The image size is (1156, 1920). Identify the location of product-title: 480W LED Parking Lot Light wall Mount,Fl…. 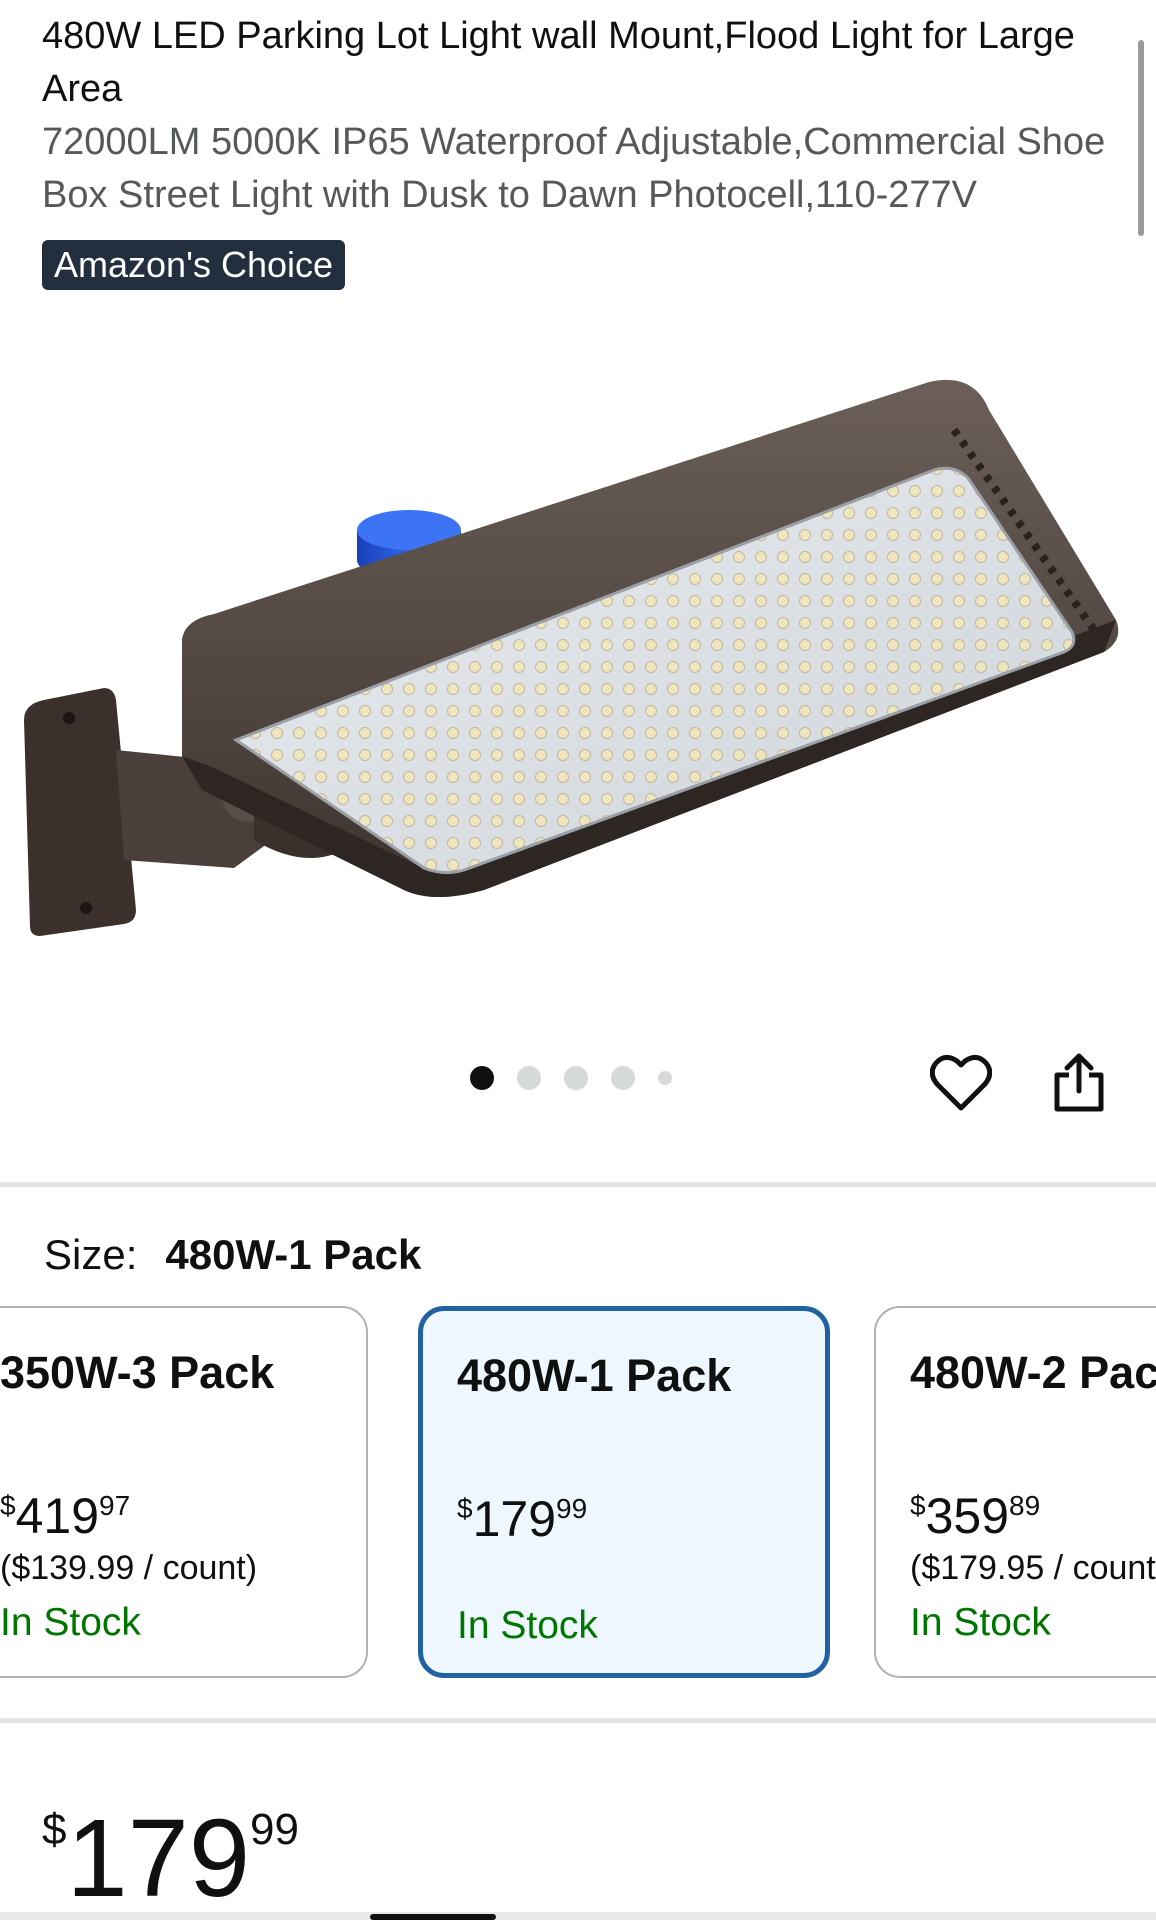
(558, 62).